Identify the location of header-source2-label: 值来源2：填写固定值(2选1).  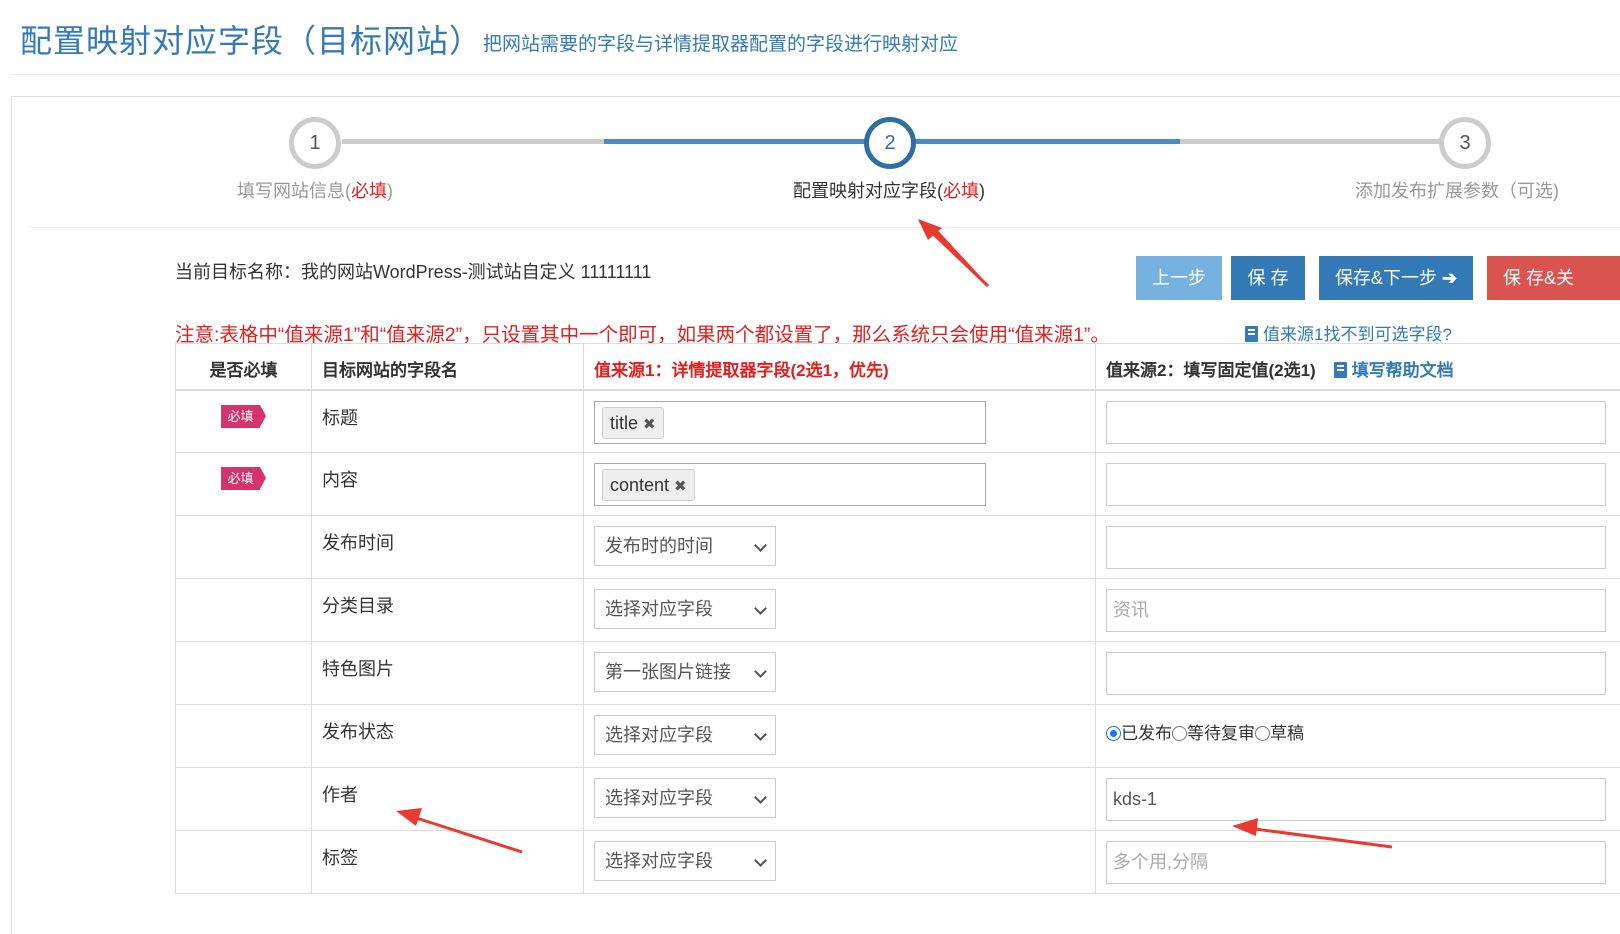
(1211, 370).